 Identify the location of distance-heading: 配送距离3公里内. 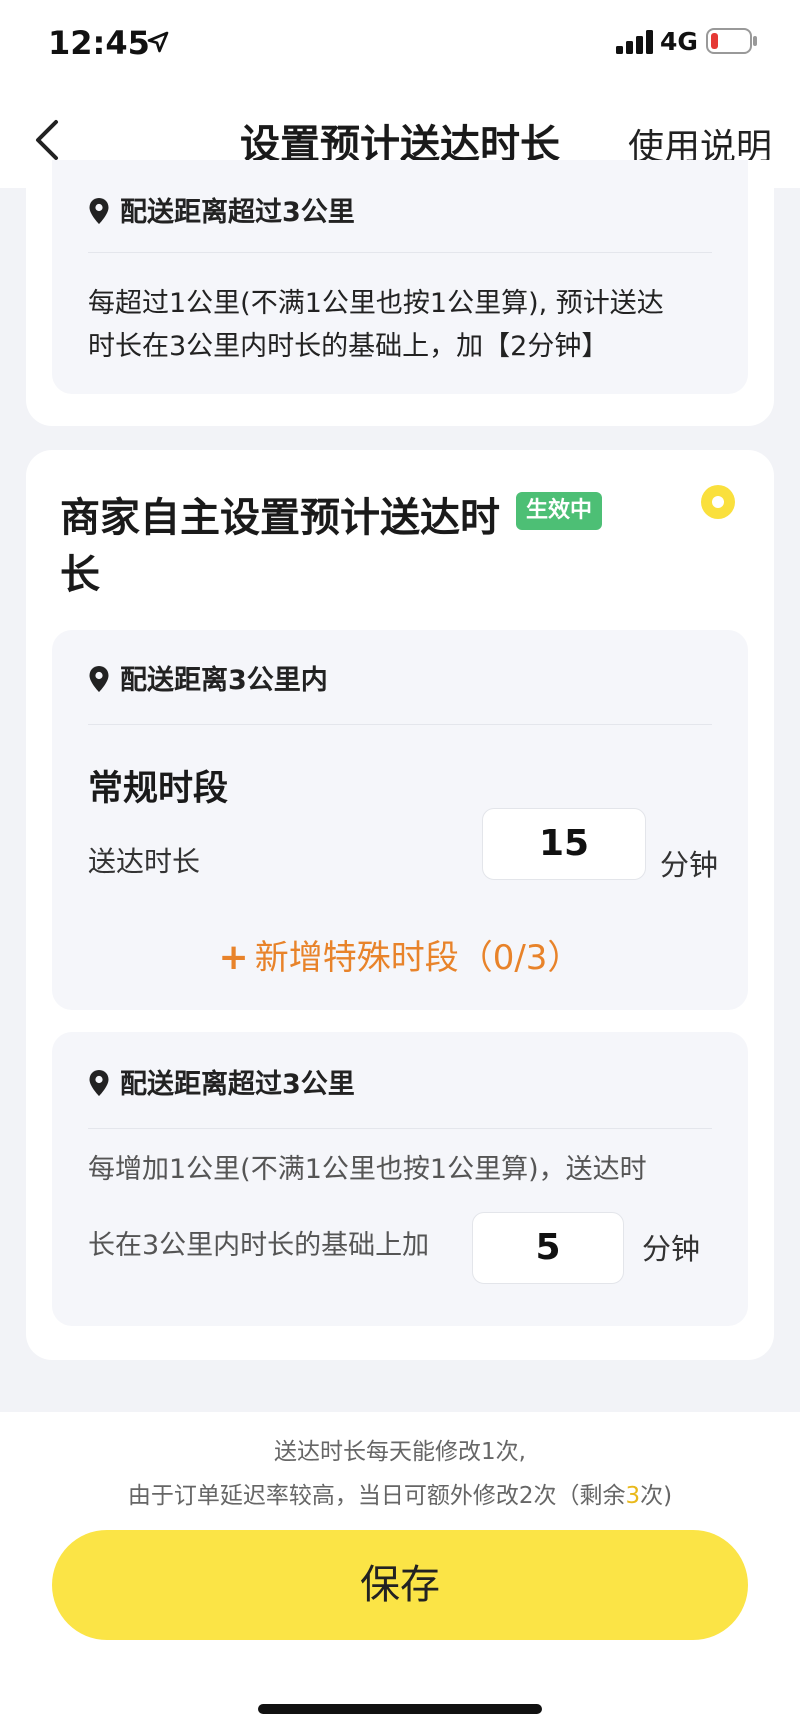
(208, 677).